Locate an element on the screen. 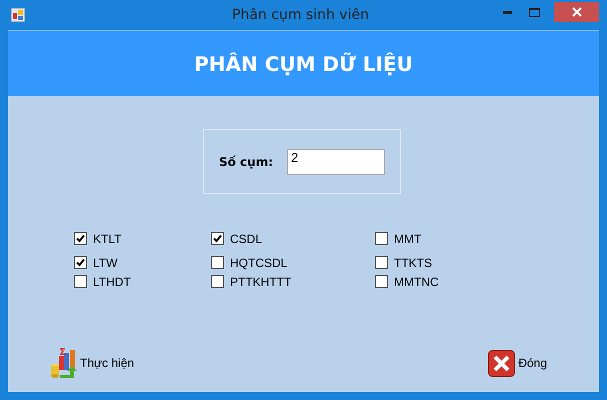 The height and width of the screenshot is (400, 607). close-dialog-button: Đóng is located at coordinates (517, 363).